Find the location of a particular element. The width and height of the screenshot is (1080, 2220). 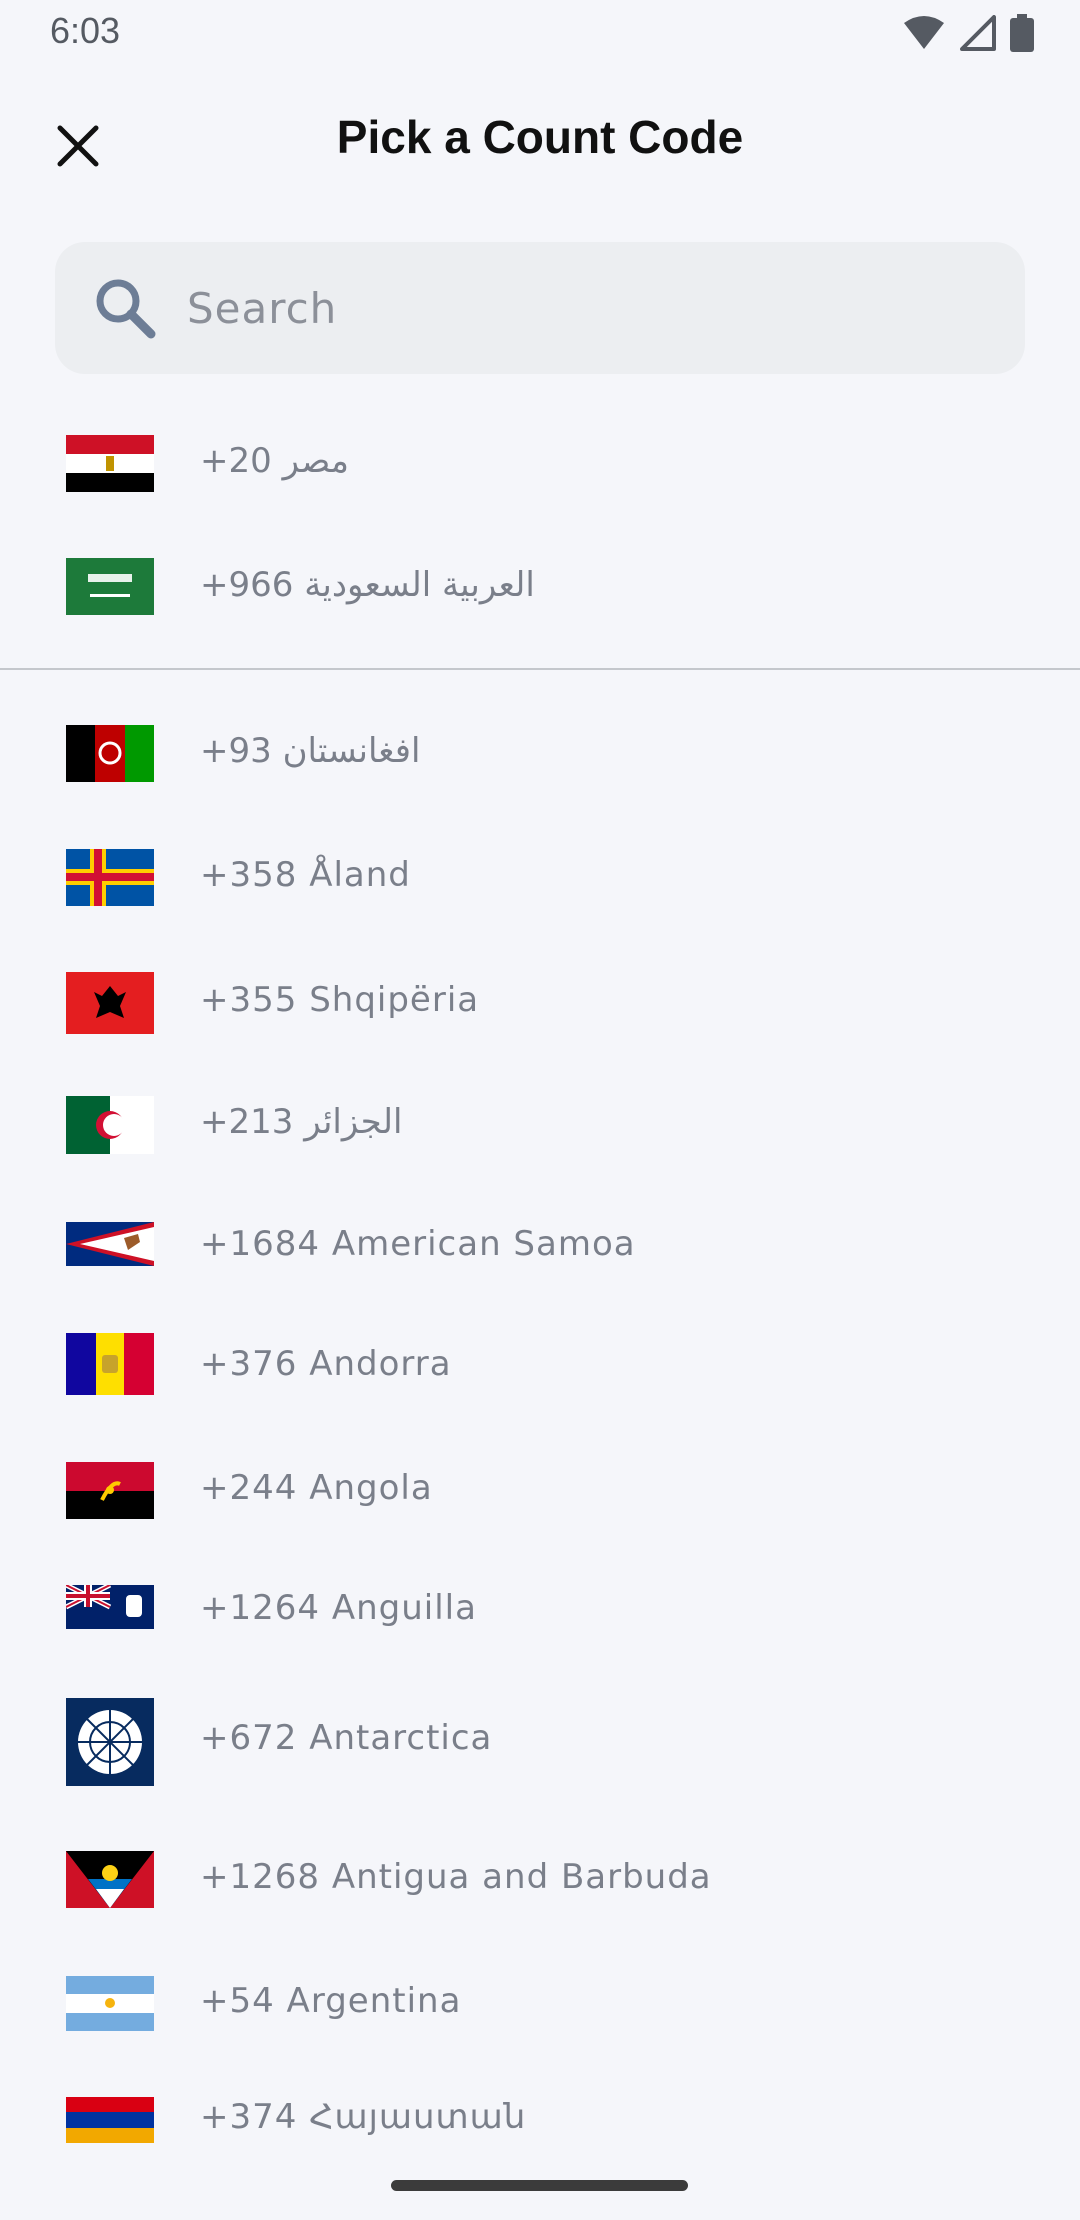

argentina-flag-icon is located at coordinates (110, 2003).